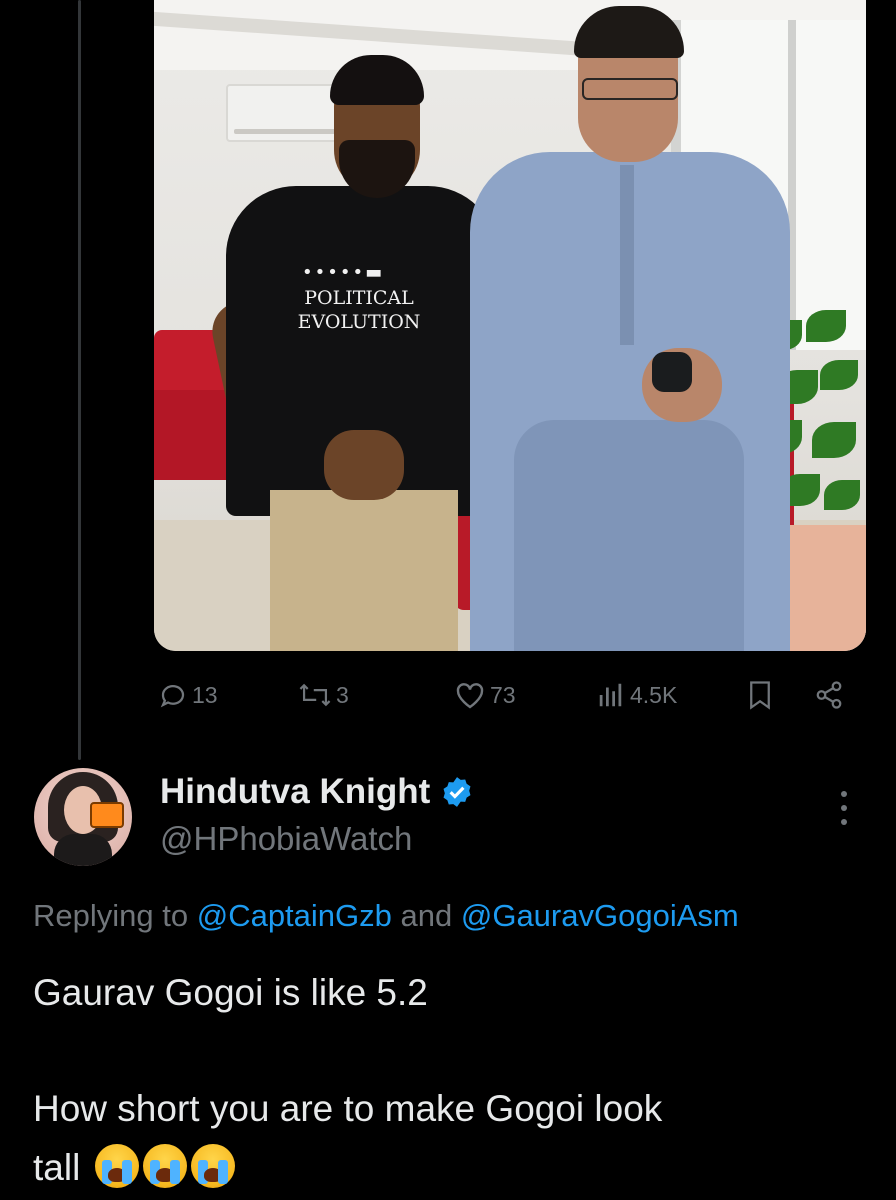  Describe the element at coordinates (610, 695) in the screenshot. I see `views-chart-icon` at that location.